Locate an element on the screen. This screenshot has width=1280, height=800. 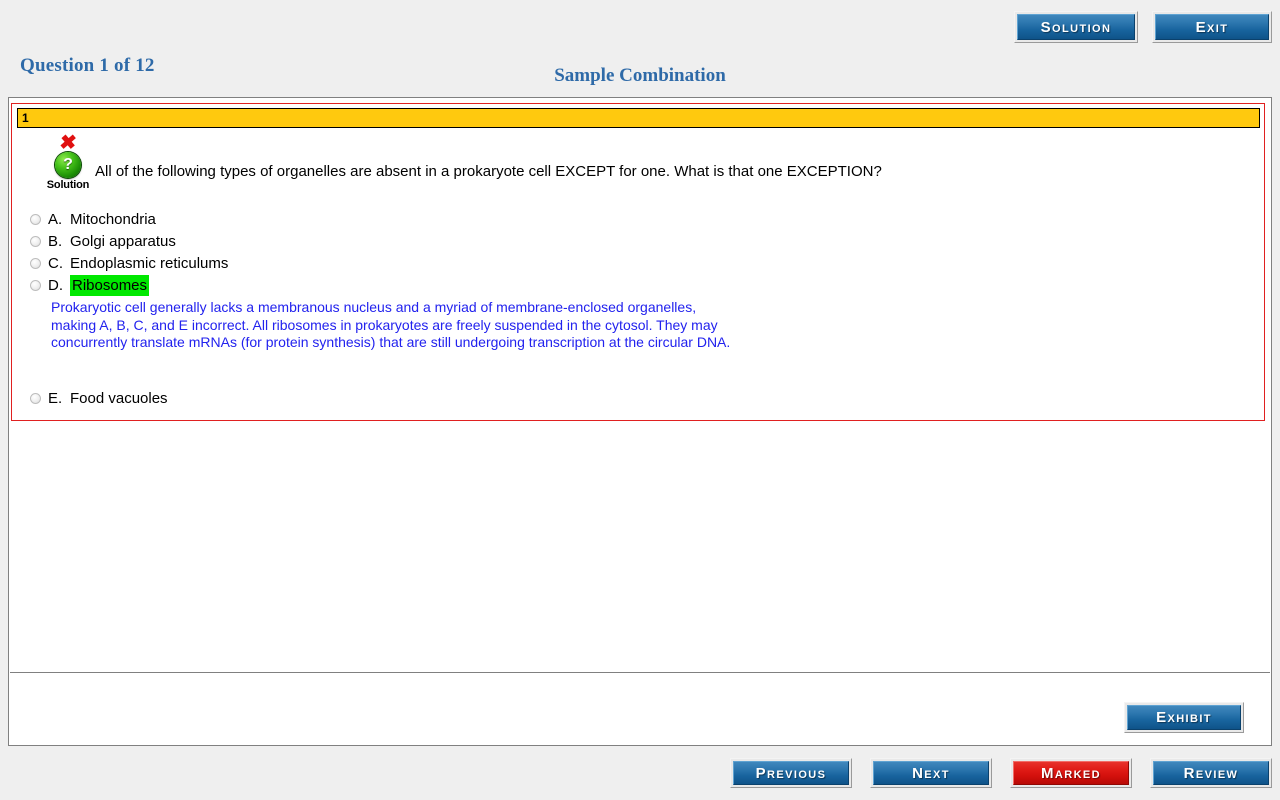
option-letter-d: D. is located at coordinates (55, 285).